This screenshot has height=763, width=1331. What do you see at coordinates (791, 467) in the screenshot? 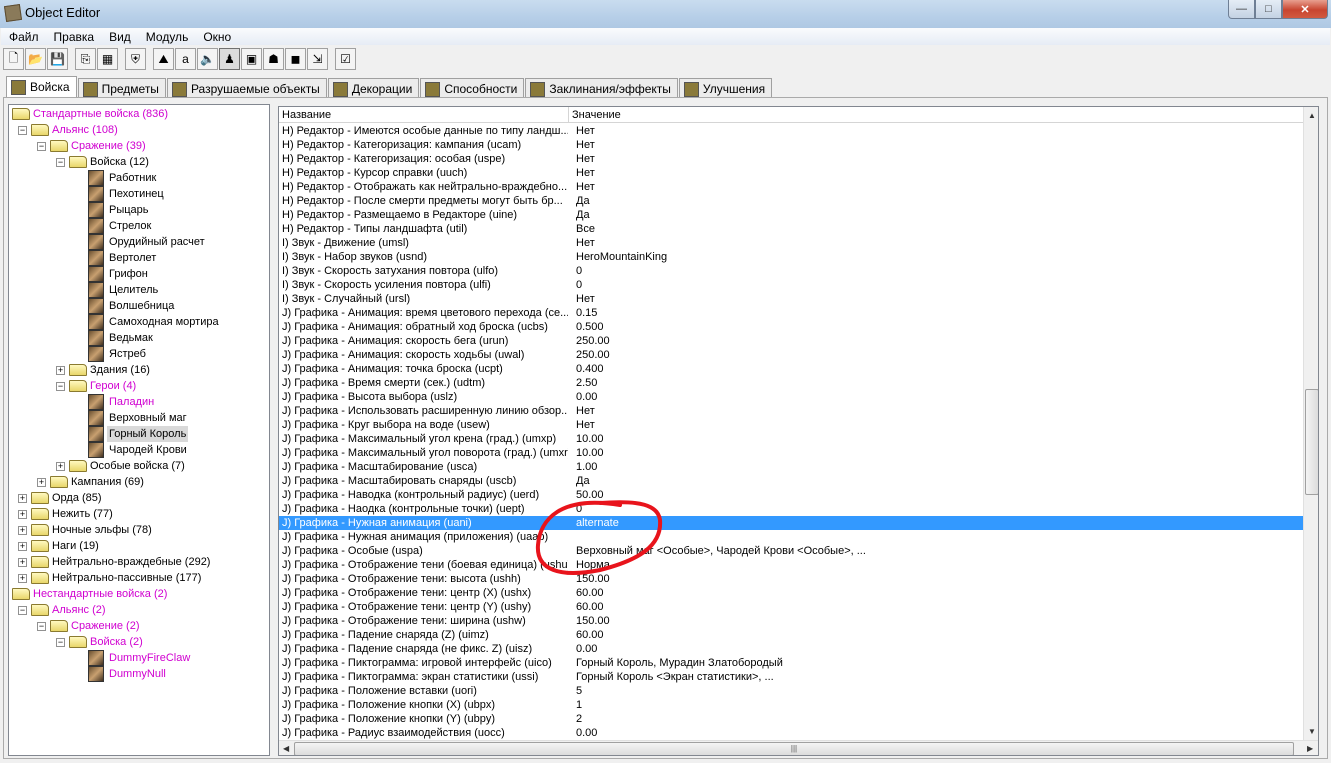
I see `table-row: J) Графика - Масштабирование (usca) 1.00` at bounding box center [791, 467].